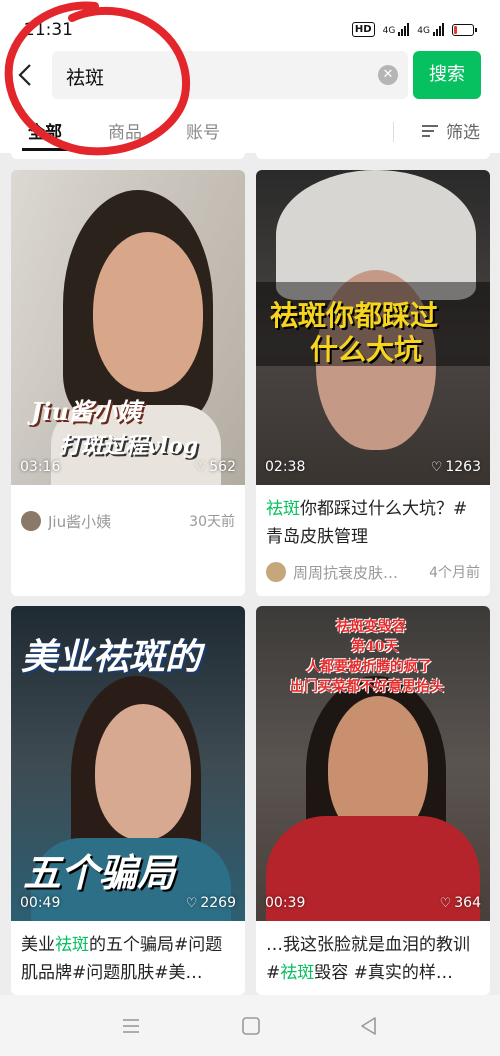  I want to click on overlay-title: Jiu酱小姨, so click(86, 411).